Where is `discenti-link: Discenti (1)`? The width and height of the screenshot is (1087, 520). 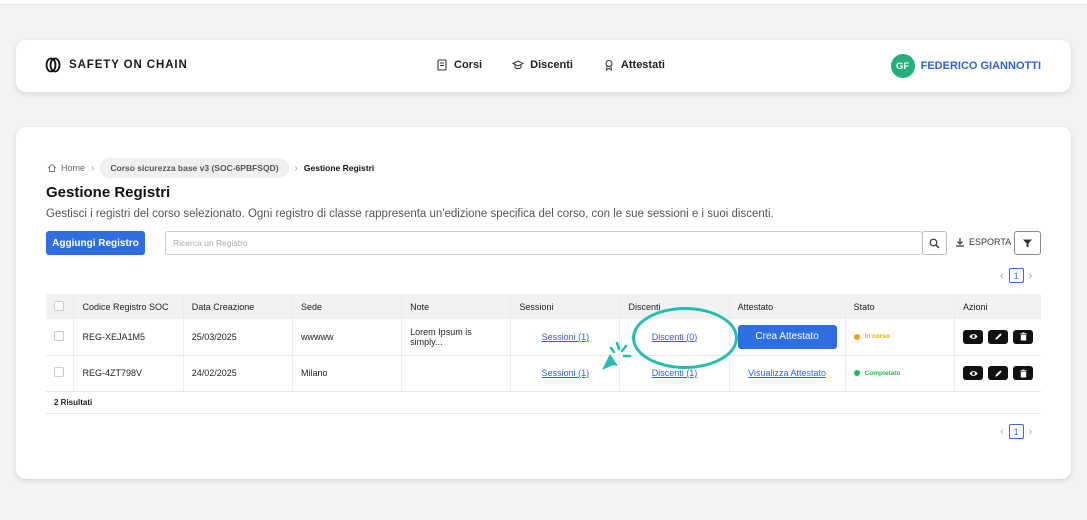 discenti-link: Discenti (1) is located at coordinates (675, 373).